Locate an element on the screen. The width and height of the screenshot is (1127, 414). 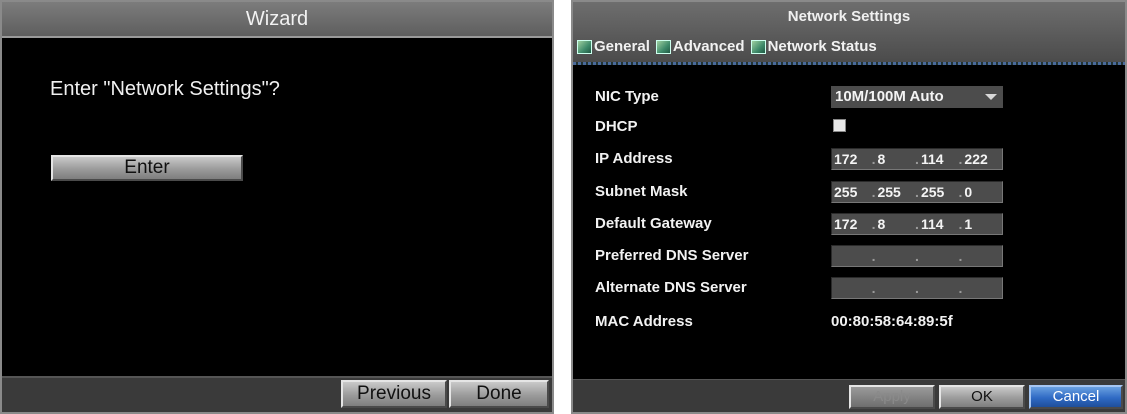
subnet-mask-label: Subnet Mask is located at coordinates (641, 191).